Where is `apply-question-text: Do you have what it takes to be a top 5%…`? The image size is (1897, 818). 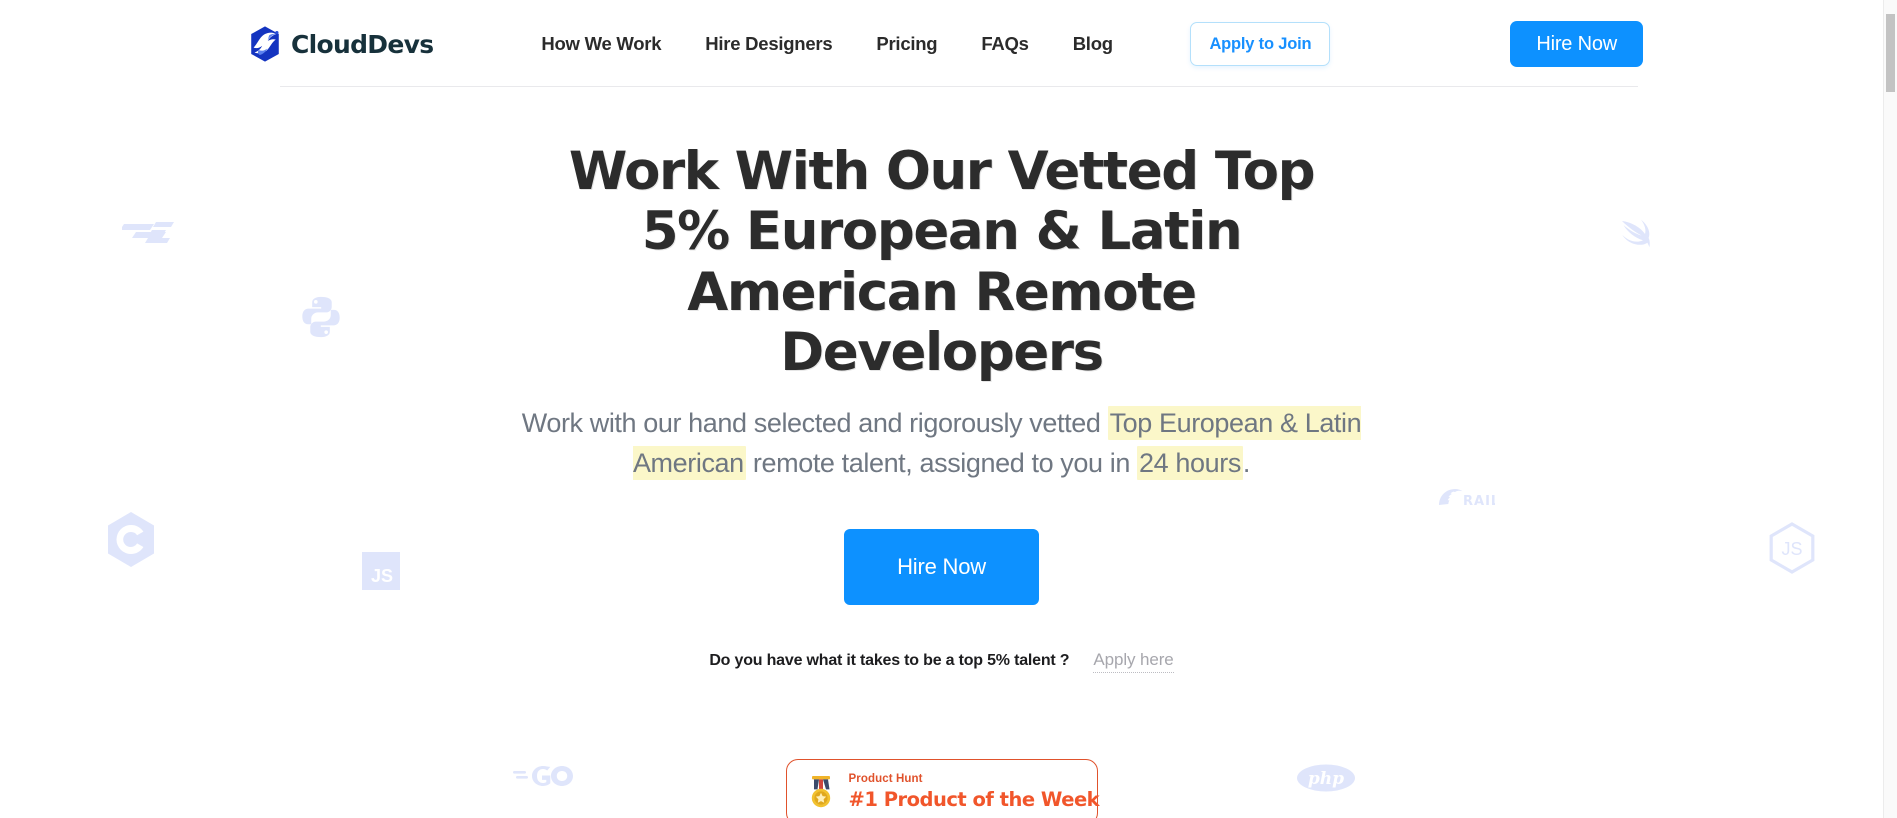 apply-question-text: Do you have what it takes to be a top 5%… is located at coordinates (889, 660).